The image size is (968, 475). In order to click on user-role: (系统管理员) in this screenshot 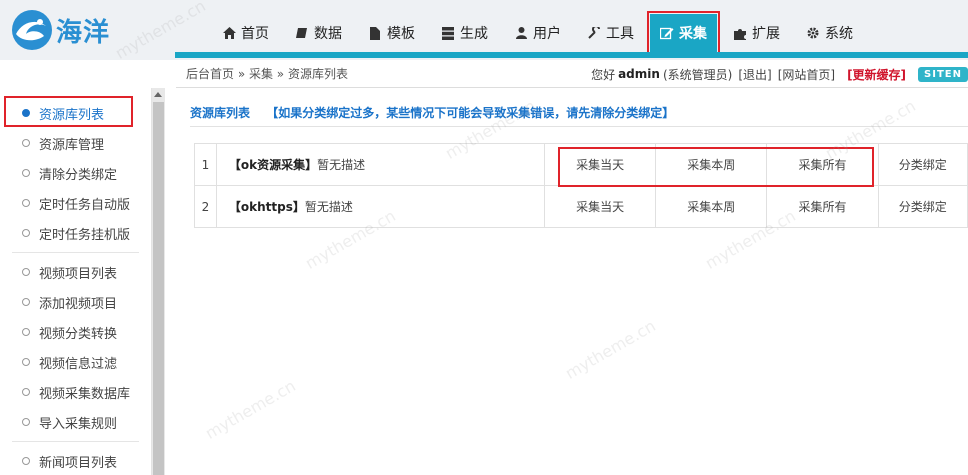, I will do `click(697, 74)`.